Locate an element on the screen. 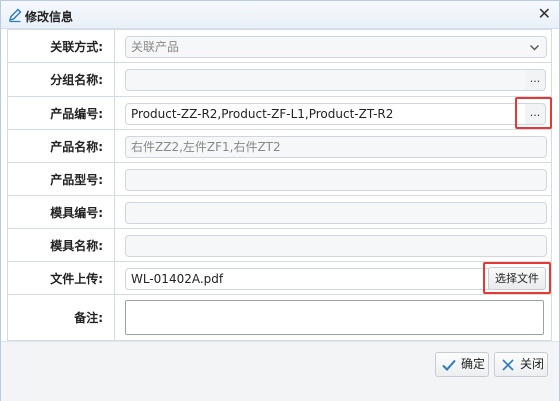  close-button: 关闭 is located at coordinates (521, 364).